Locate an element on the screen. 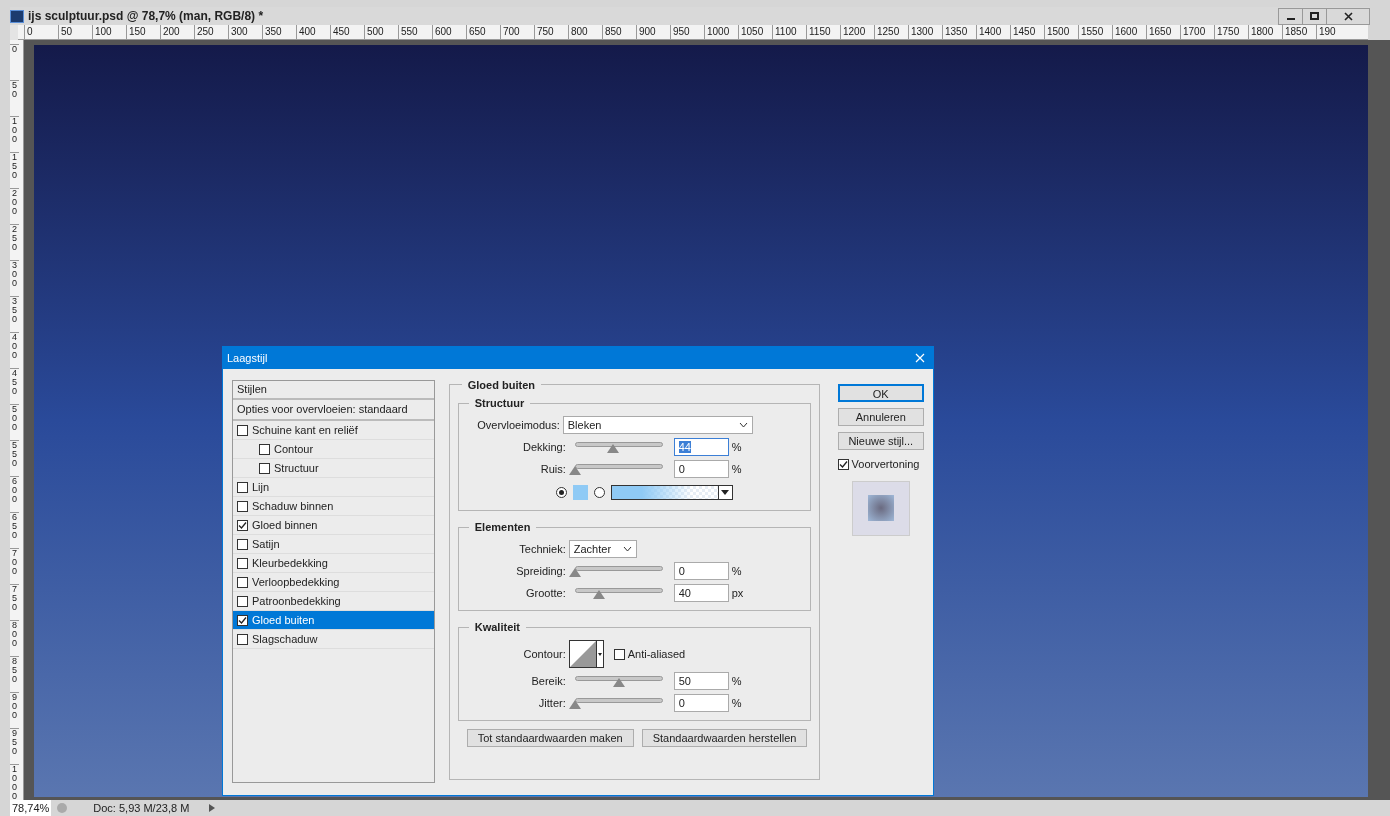  style-list-item: Contour is located at coordinates (333, 449).